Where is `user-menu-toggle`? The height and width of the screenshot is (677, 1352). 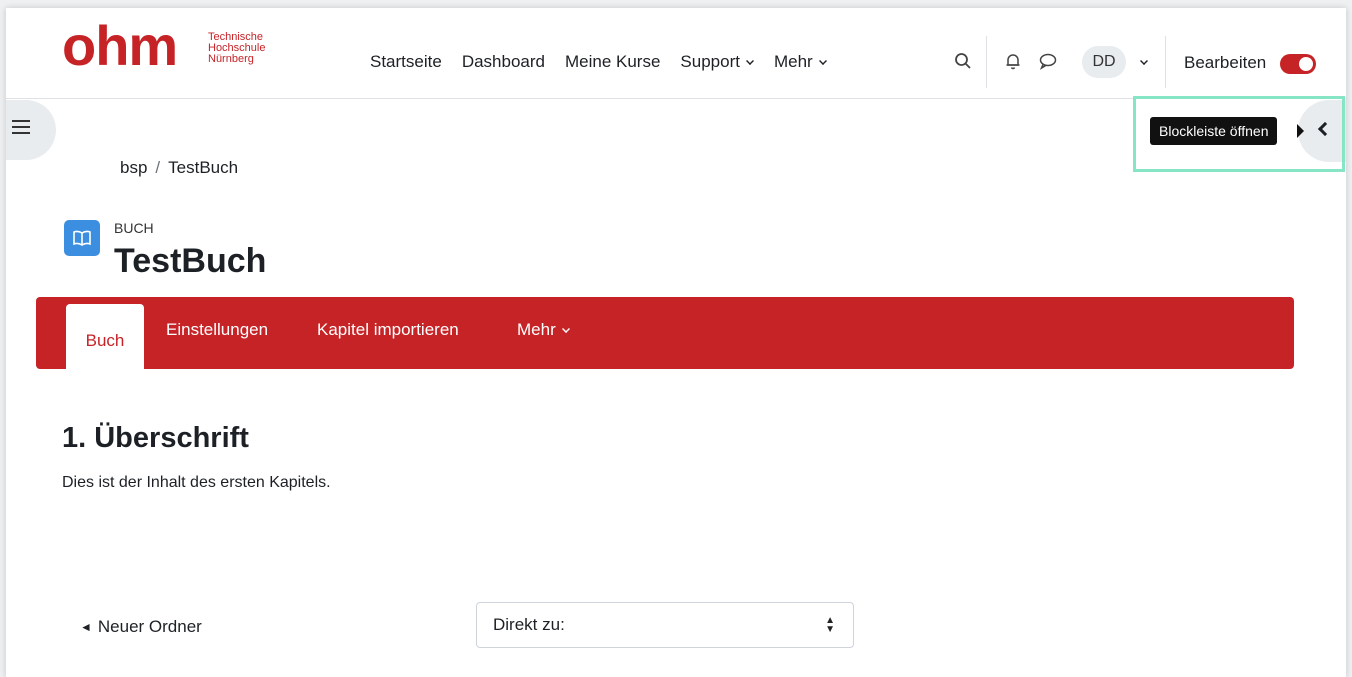 user-menu-toggle is located at coordinates (1141, 61).